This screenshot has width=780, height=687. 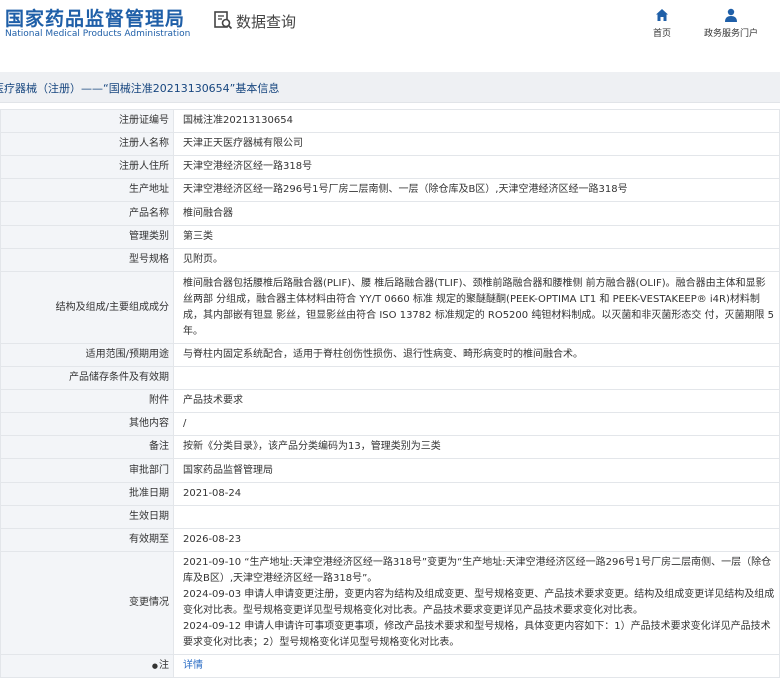 I want to click on field-label: 生效日期, so click(x=87, y=517).